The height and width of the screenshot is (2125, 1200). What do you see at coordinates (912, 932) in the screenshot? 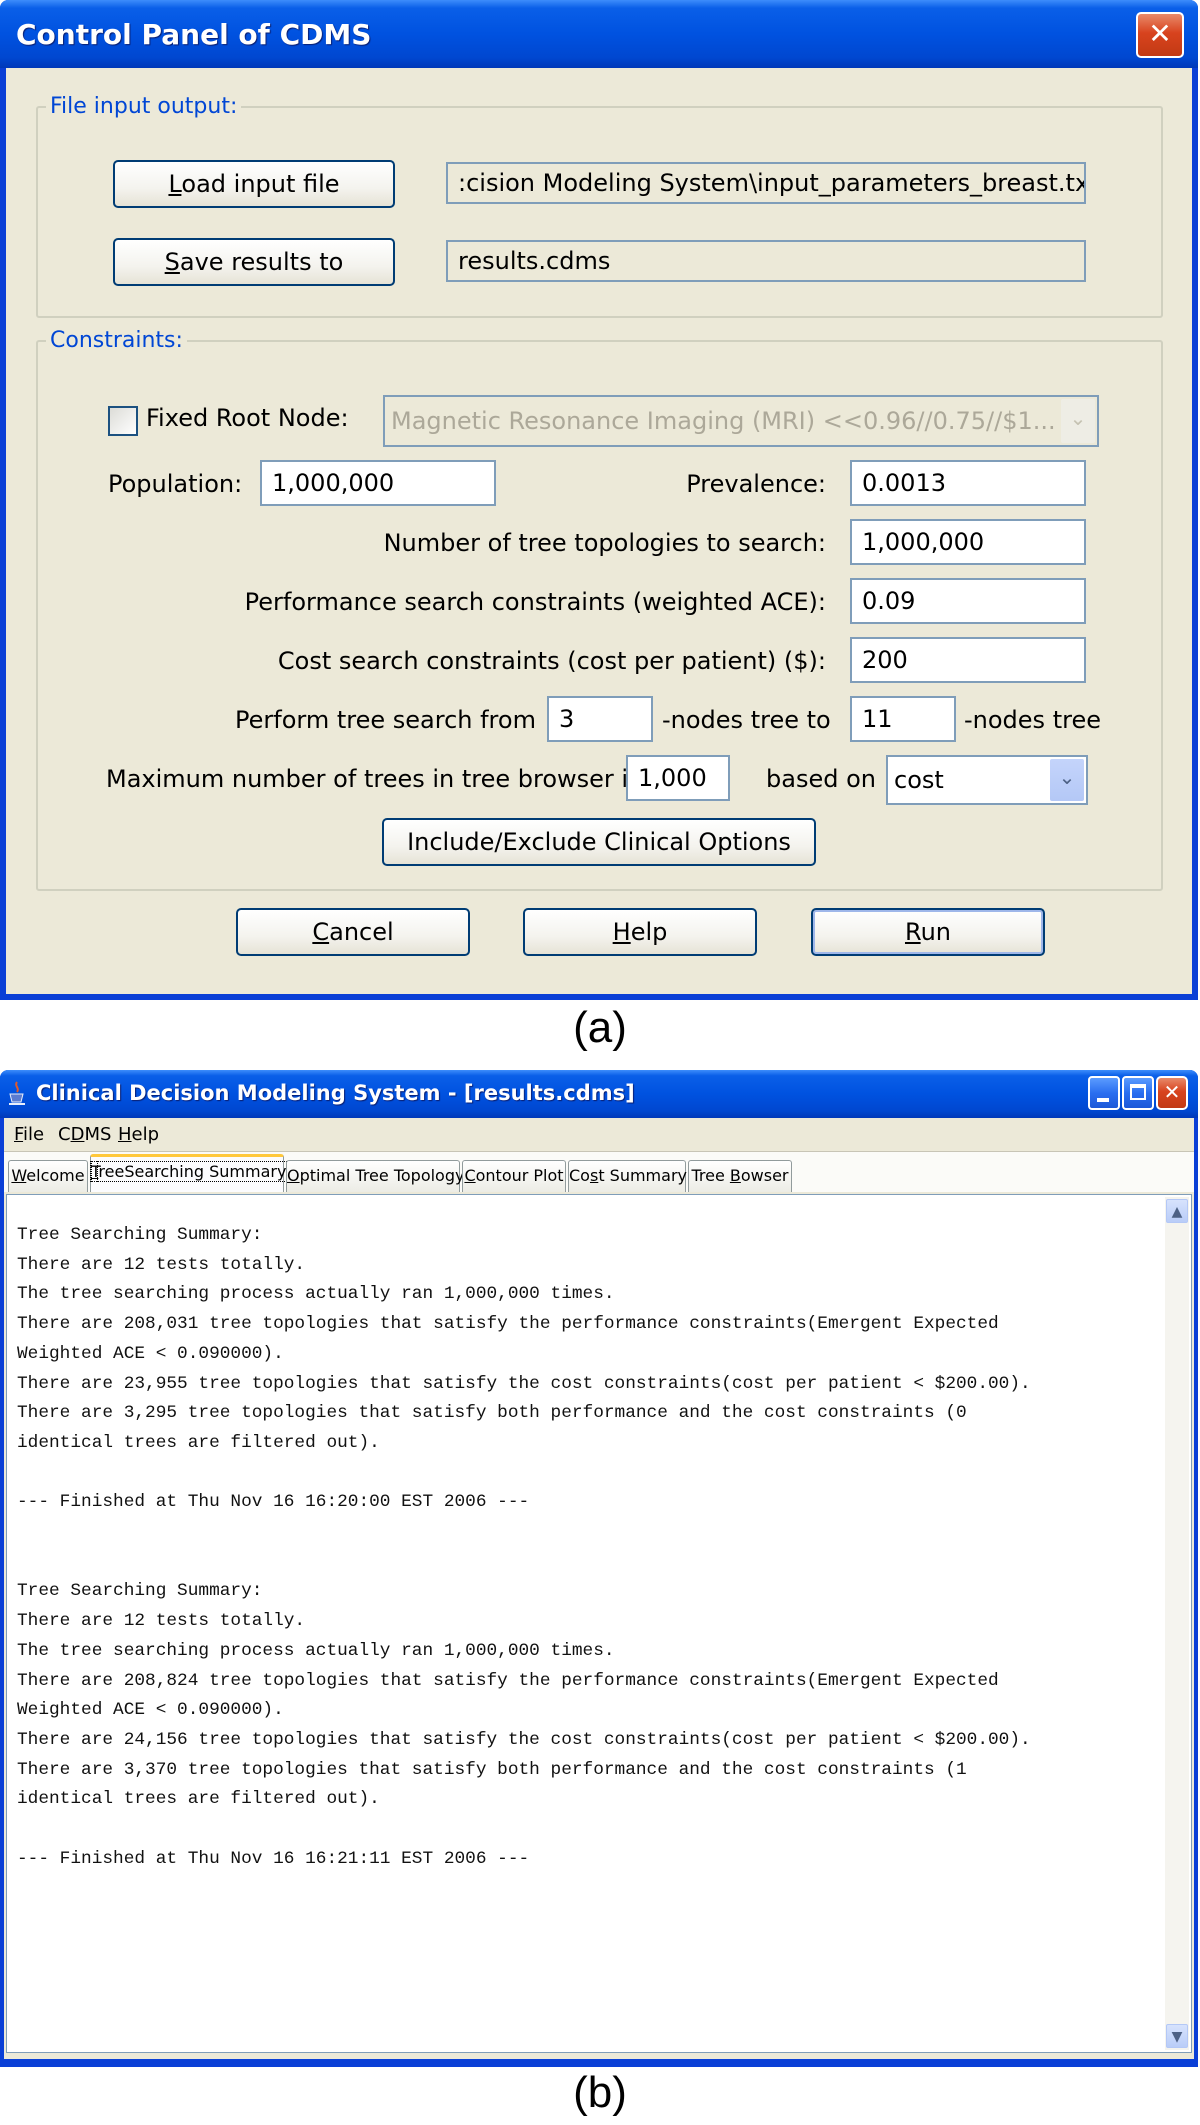
I see `run-mnemonic: R` at bounding box center [912, 932].